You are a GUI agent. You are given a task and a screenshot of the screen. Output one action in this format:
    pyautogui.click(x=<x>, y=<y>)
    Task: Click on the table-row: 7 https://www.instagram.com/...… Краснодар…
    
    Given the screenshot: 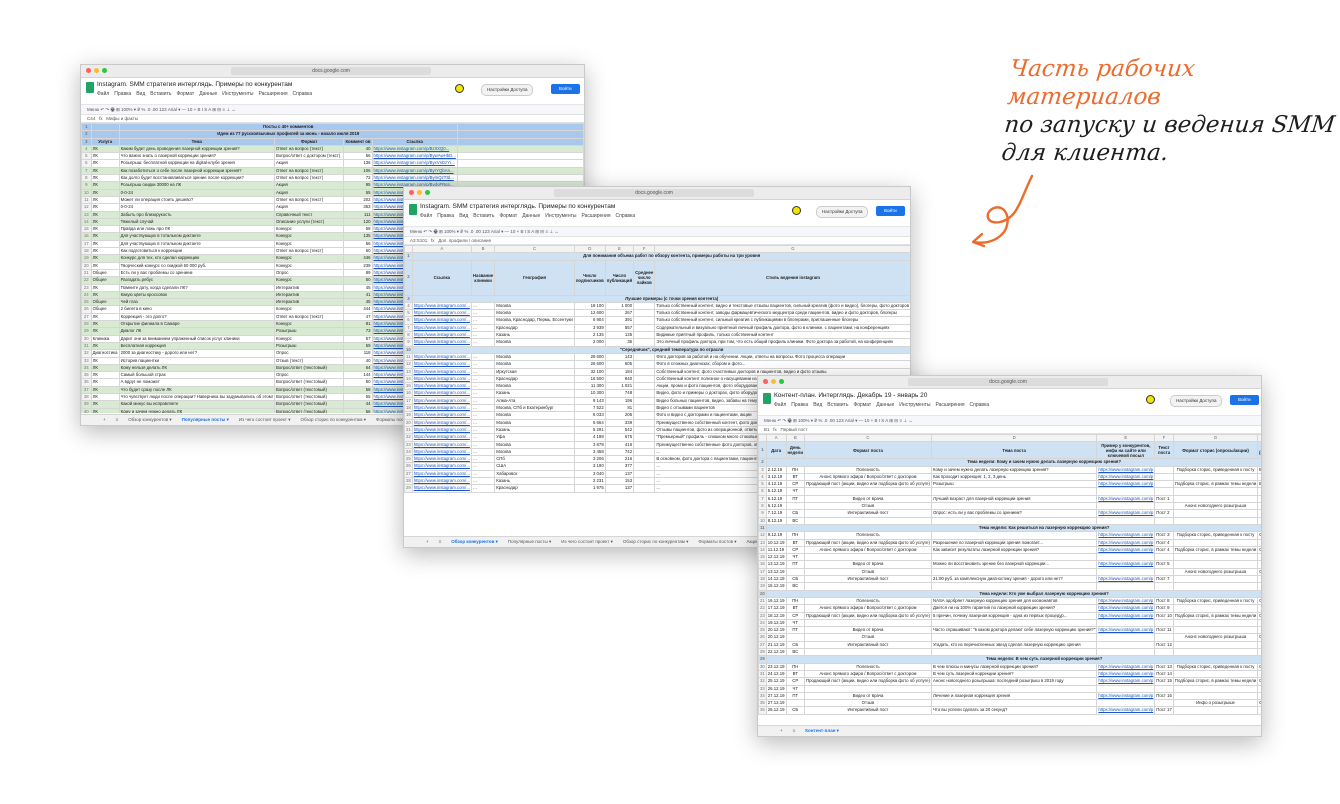 What is the action you would take?
    pyautogui.click(x=657, y=328)
    